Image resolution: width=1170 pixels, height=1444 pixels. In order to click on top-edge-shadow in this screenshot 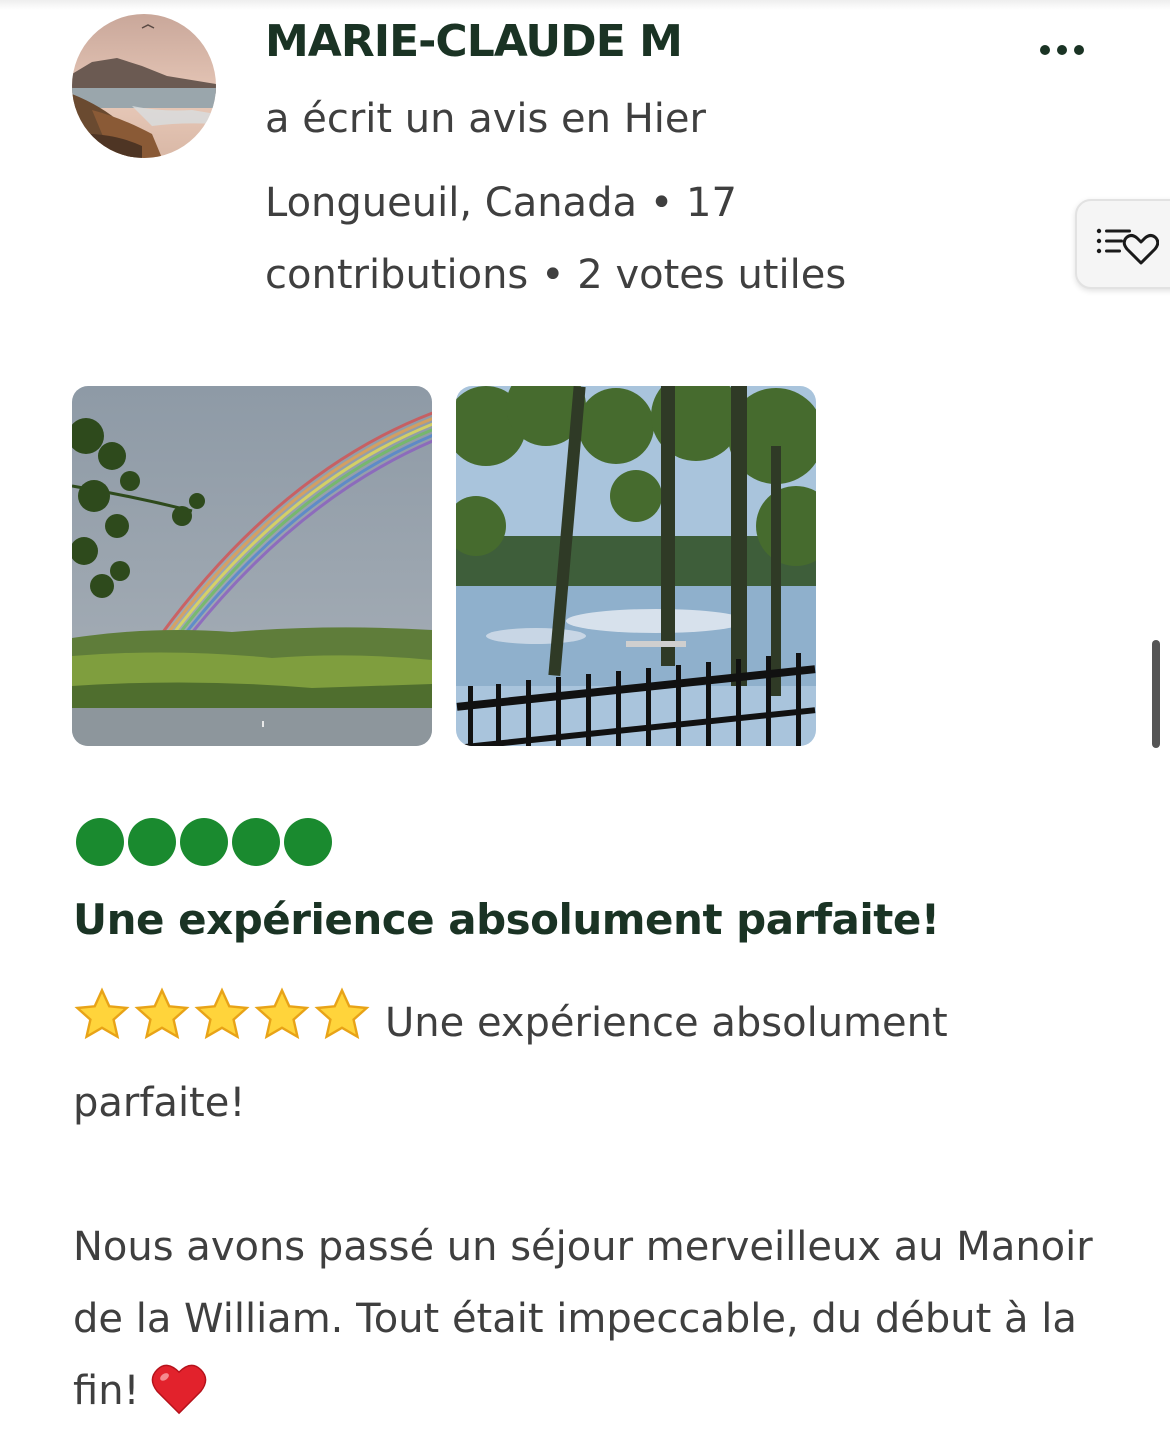, I will do `click(585, 5)`.